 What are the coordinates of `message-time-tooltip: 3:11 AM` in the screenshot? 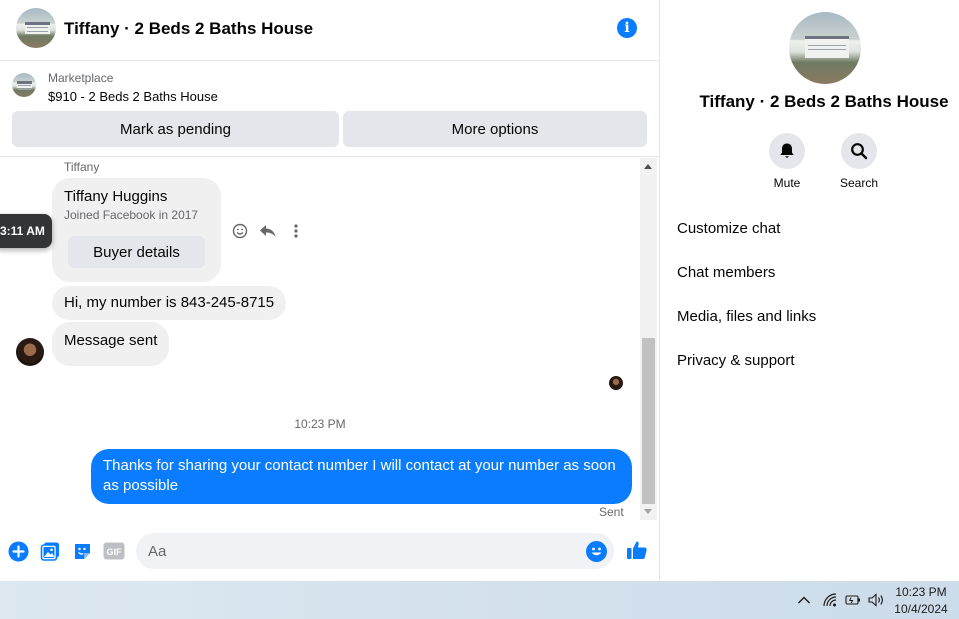 It's located at (26, 231).